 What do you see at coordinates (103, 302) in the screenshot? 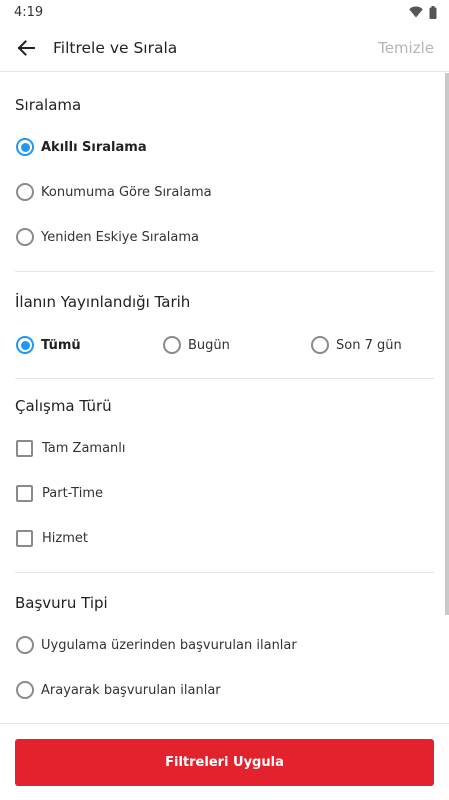
I see `date-section-title: İlanın Yayınlandığı Tarih` at bounding box center [103, 302].